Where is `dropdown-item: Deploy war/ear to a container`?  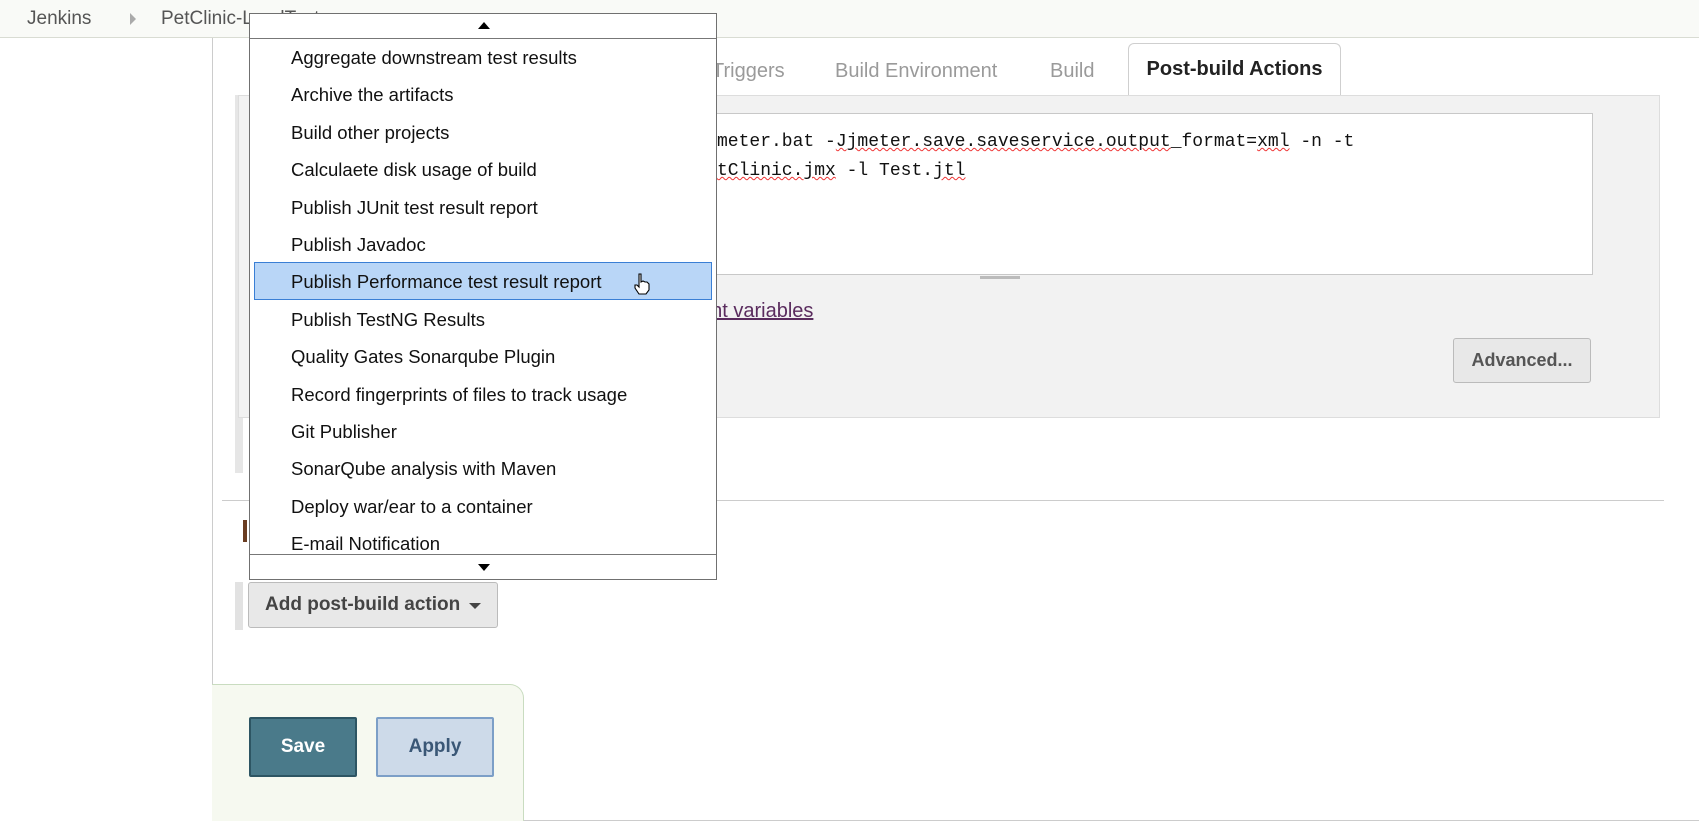
dropdown-item: Deploy war/ear to a container is located at coordinates (483, 505).